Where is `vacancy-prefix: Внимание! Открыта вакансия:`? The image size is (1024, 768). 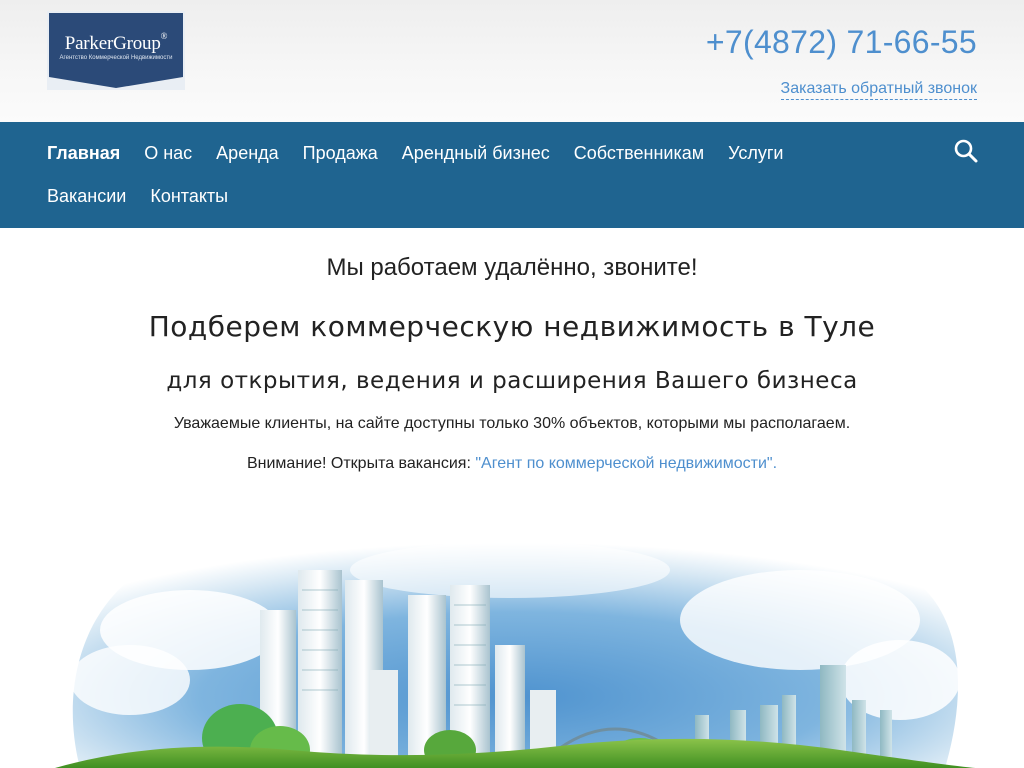
vacancy-prefix: Внимание! Открыта вакансия: is located at coordinates (361, 463).